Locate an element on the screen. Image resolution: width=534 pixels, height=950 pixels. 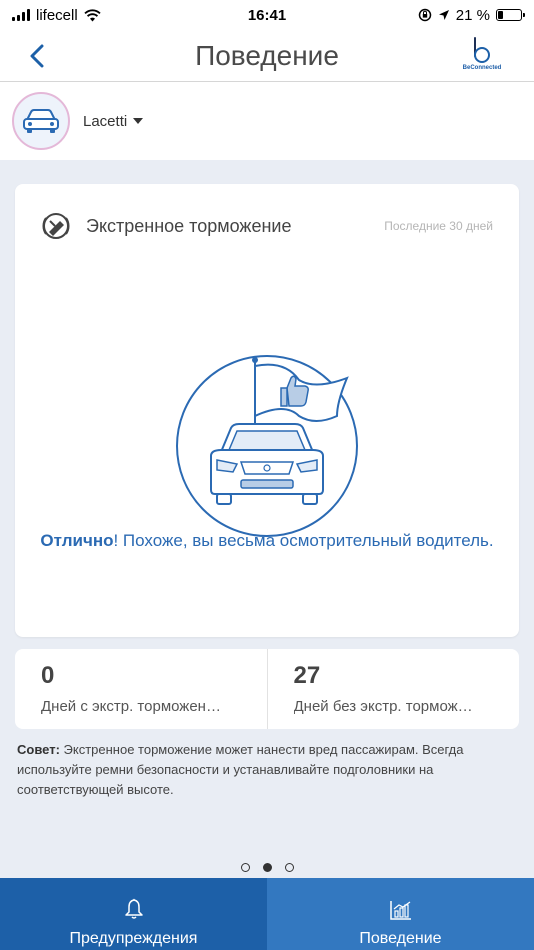
car-flag-illustration is located at coordinates (267, 446).